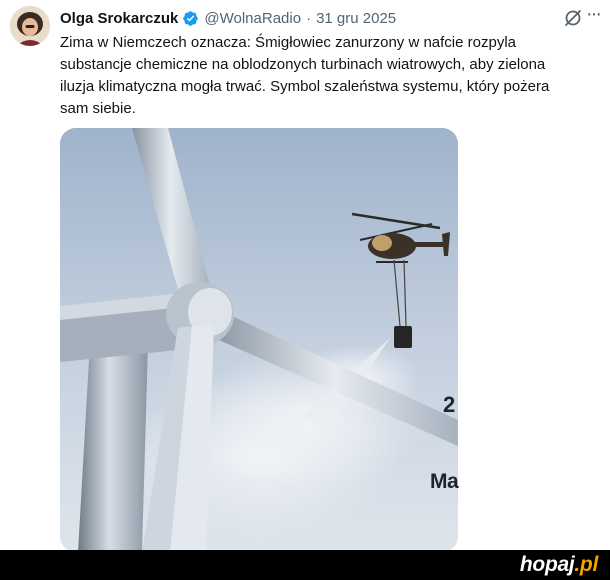 The height and width of the screenshot is (580, 610). What do you see at coordinates (356, 18) in the screenshot?
I see `tweet-date: 31 gru 2025` at bounding box center [356, 18].